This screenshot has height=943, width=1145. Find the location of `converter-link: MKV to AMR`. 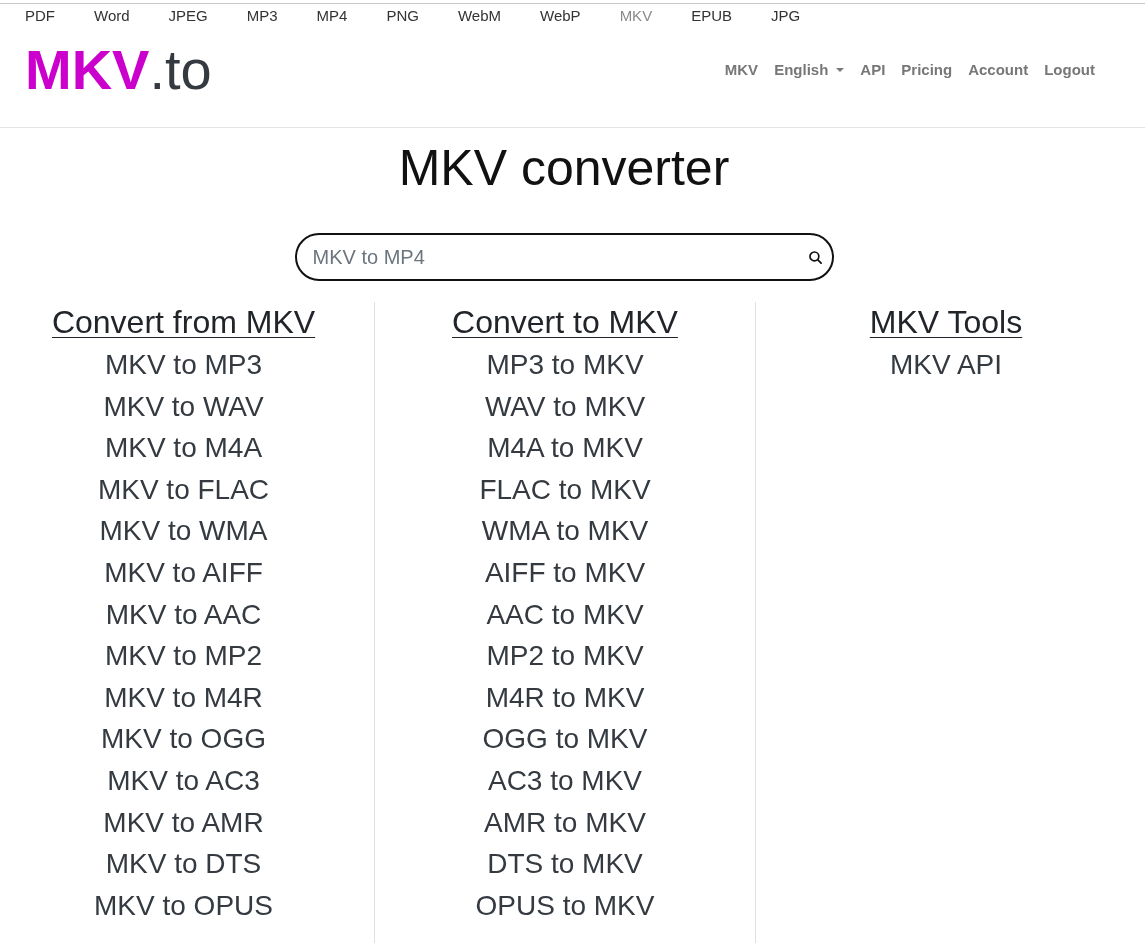

converter-link: MKV to AMR is located at coordinates (183, 822).